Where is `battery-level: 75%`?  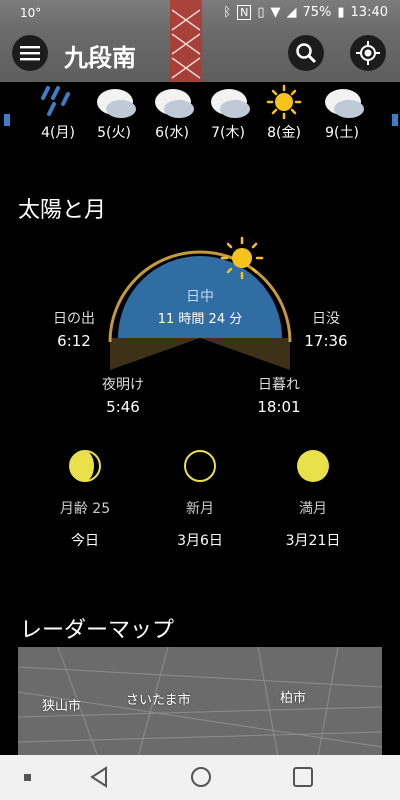 battery-level: 75% is located at coordinates (317, 12).